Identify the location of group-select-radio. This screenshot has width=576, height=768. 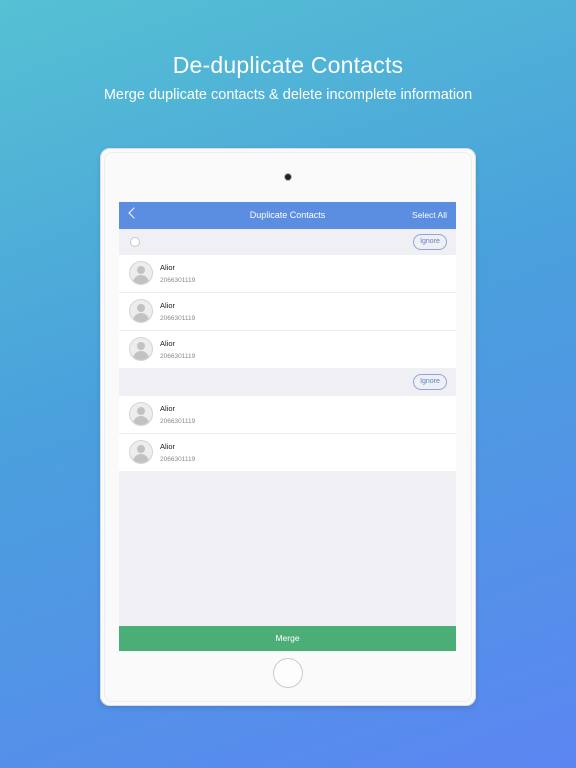
(135, 242).